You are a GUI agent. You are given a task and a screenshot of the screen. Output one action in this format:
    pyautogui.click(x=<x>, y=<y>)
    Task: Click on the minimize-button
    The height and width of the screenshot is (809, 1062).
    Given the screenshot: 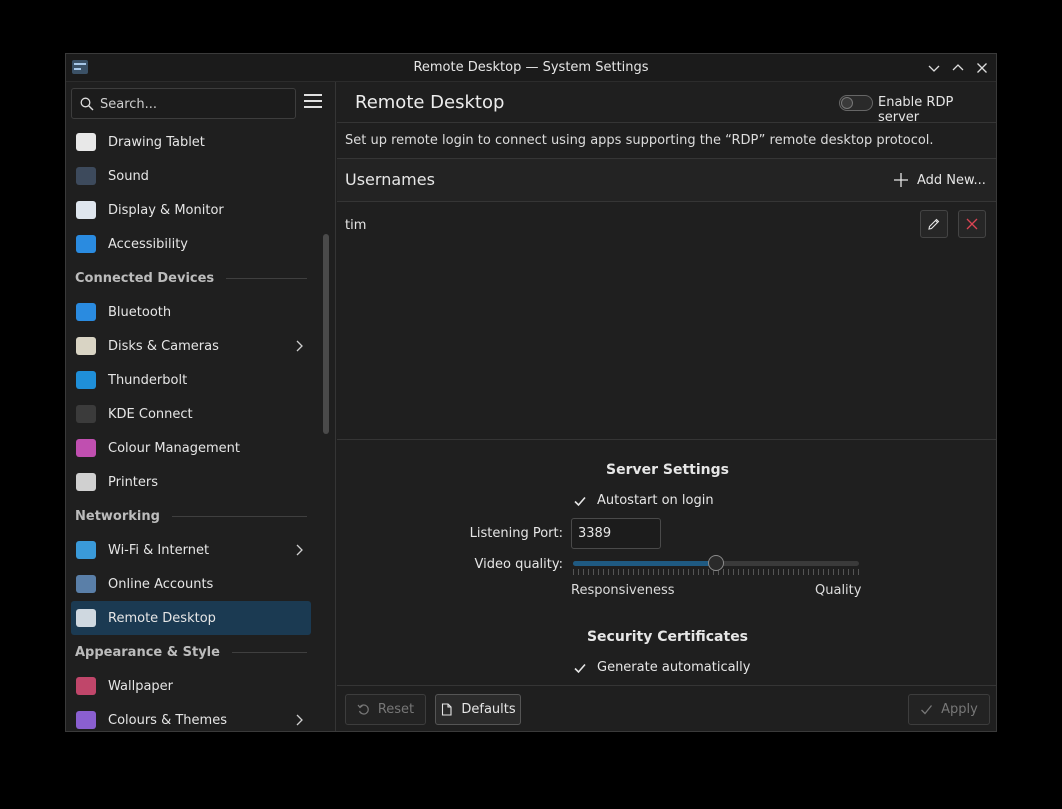 What is the action you would take?
    pyautogui.click(x=934, y=68)
    